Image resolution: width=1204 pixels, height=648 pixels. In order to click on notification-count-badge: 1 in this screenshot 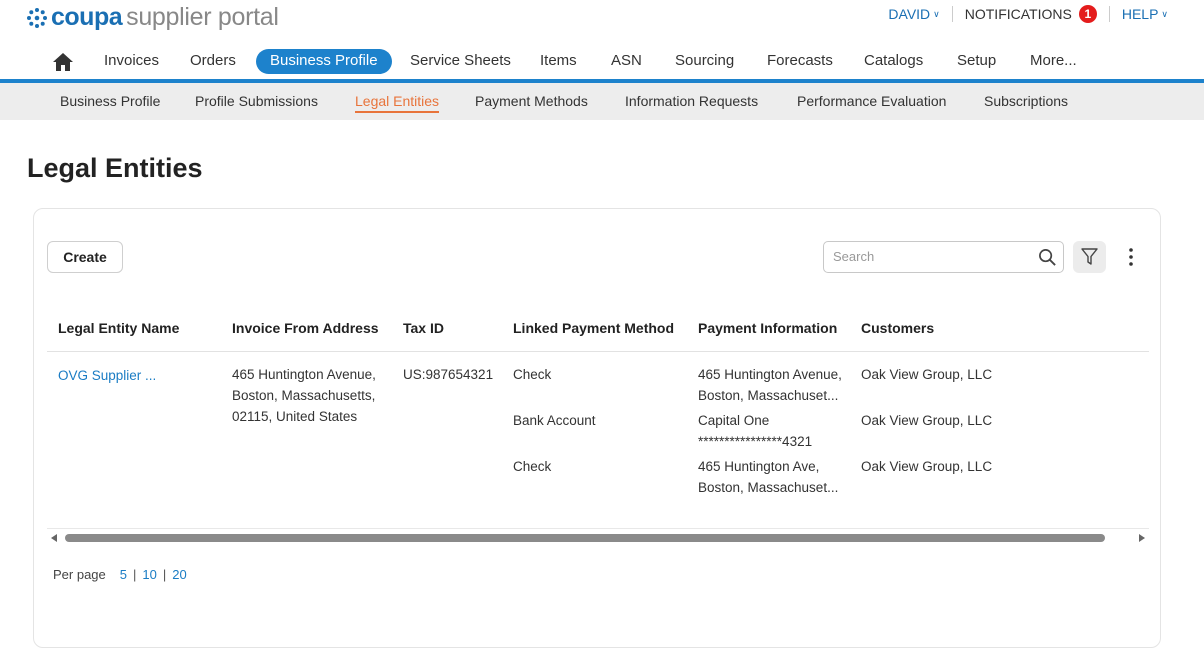, I will do `click(1087, 14)`.